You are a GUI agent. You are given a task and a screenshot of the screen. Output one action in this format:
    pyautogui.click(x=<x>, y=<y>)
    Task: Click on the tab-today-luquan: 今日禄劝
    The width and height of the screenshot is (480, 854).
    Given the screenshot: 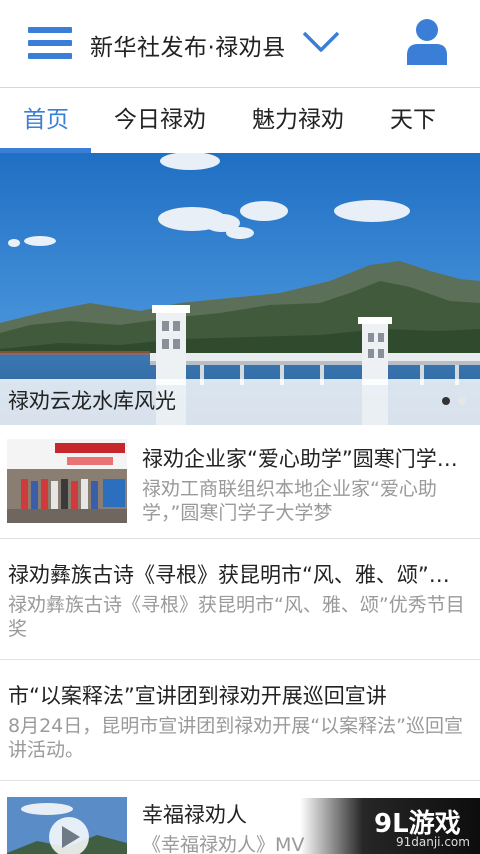 What is the action you would take?
    pyautogui.click(x=160, y=121)
    